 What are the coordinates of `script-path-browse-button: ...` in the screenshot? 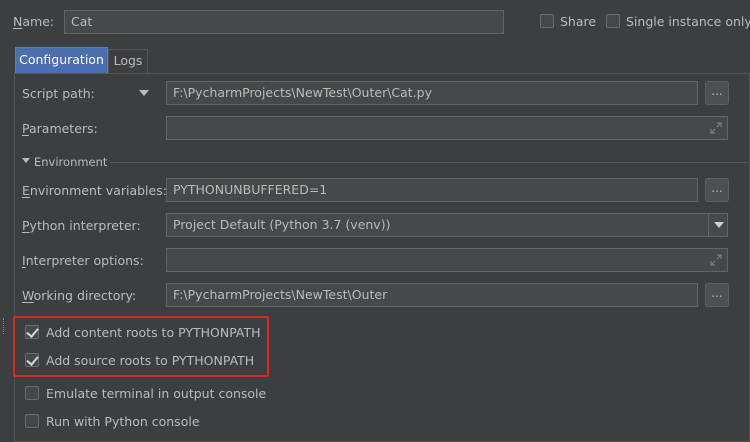 It's located at (717, 93).